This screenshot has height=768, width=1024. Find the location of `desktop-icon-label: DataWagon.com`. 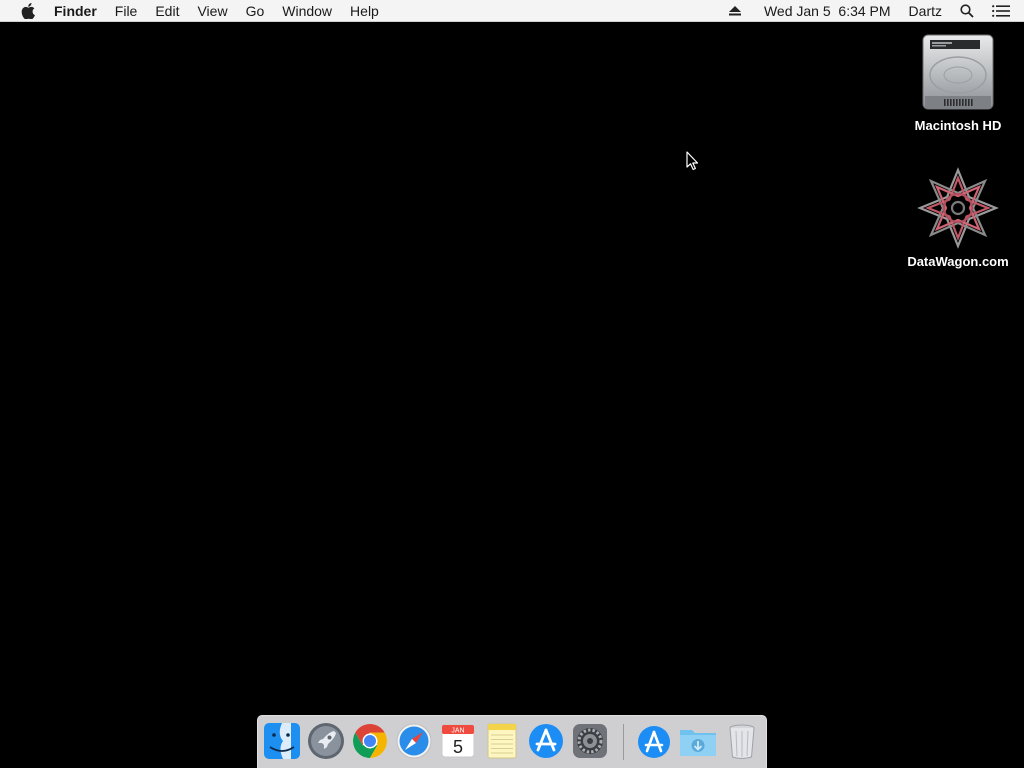

desktop-icon-label: DataWagon.com is located at coordinates (958, 261).